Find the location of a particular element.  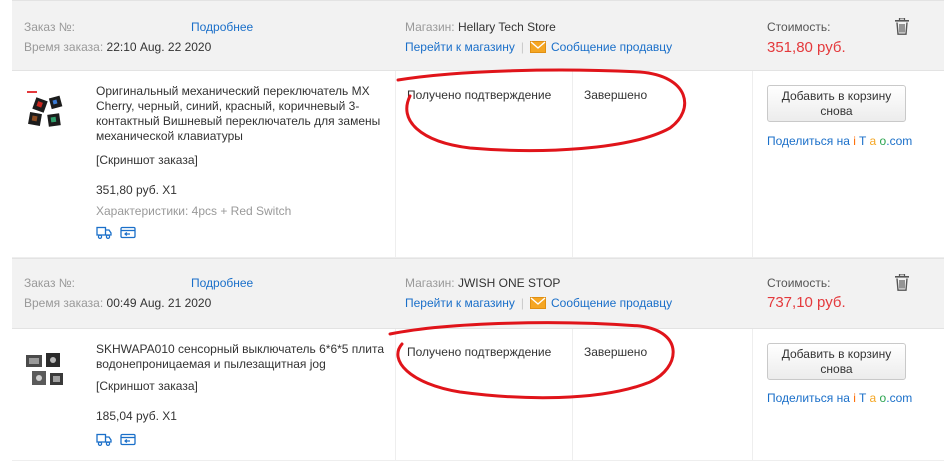

store-name: Hellary Tech Store is located at coordinates (506, 27).